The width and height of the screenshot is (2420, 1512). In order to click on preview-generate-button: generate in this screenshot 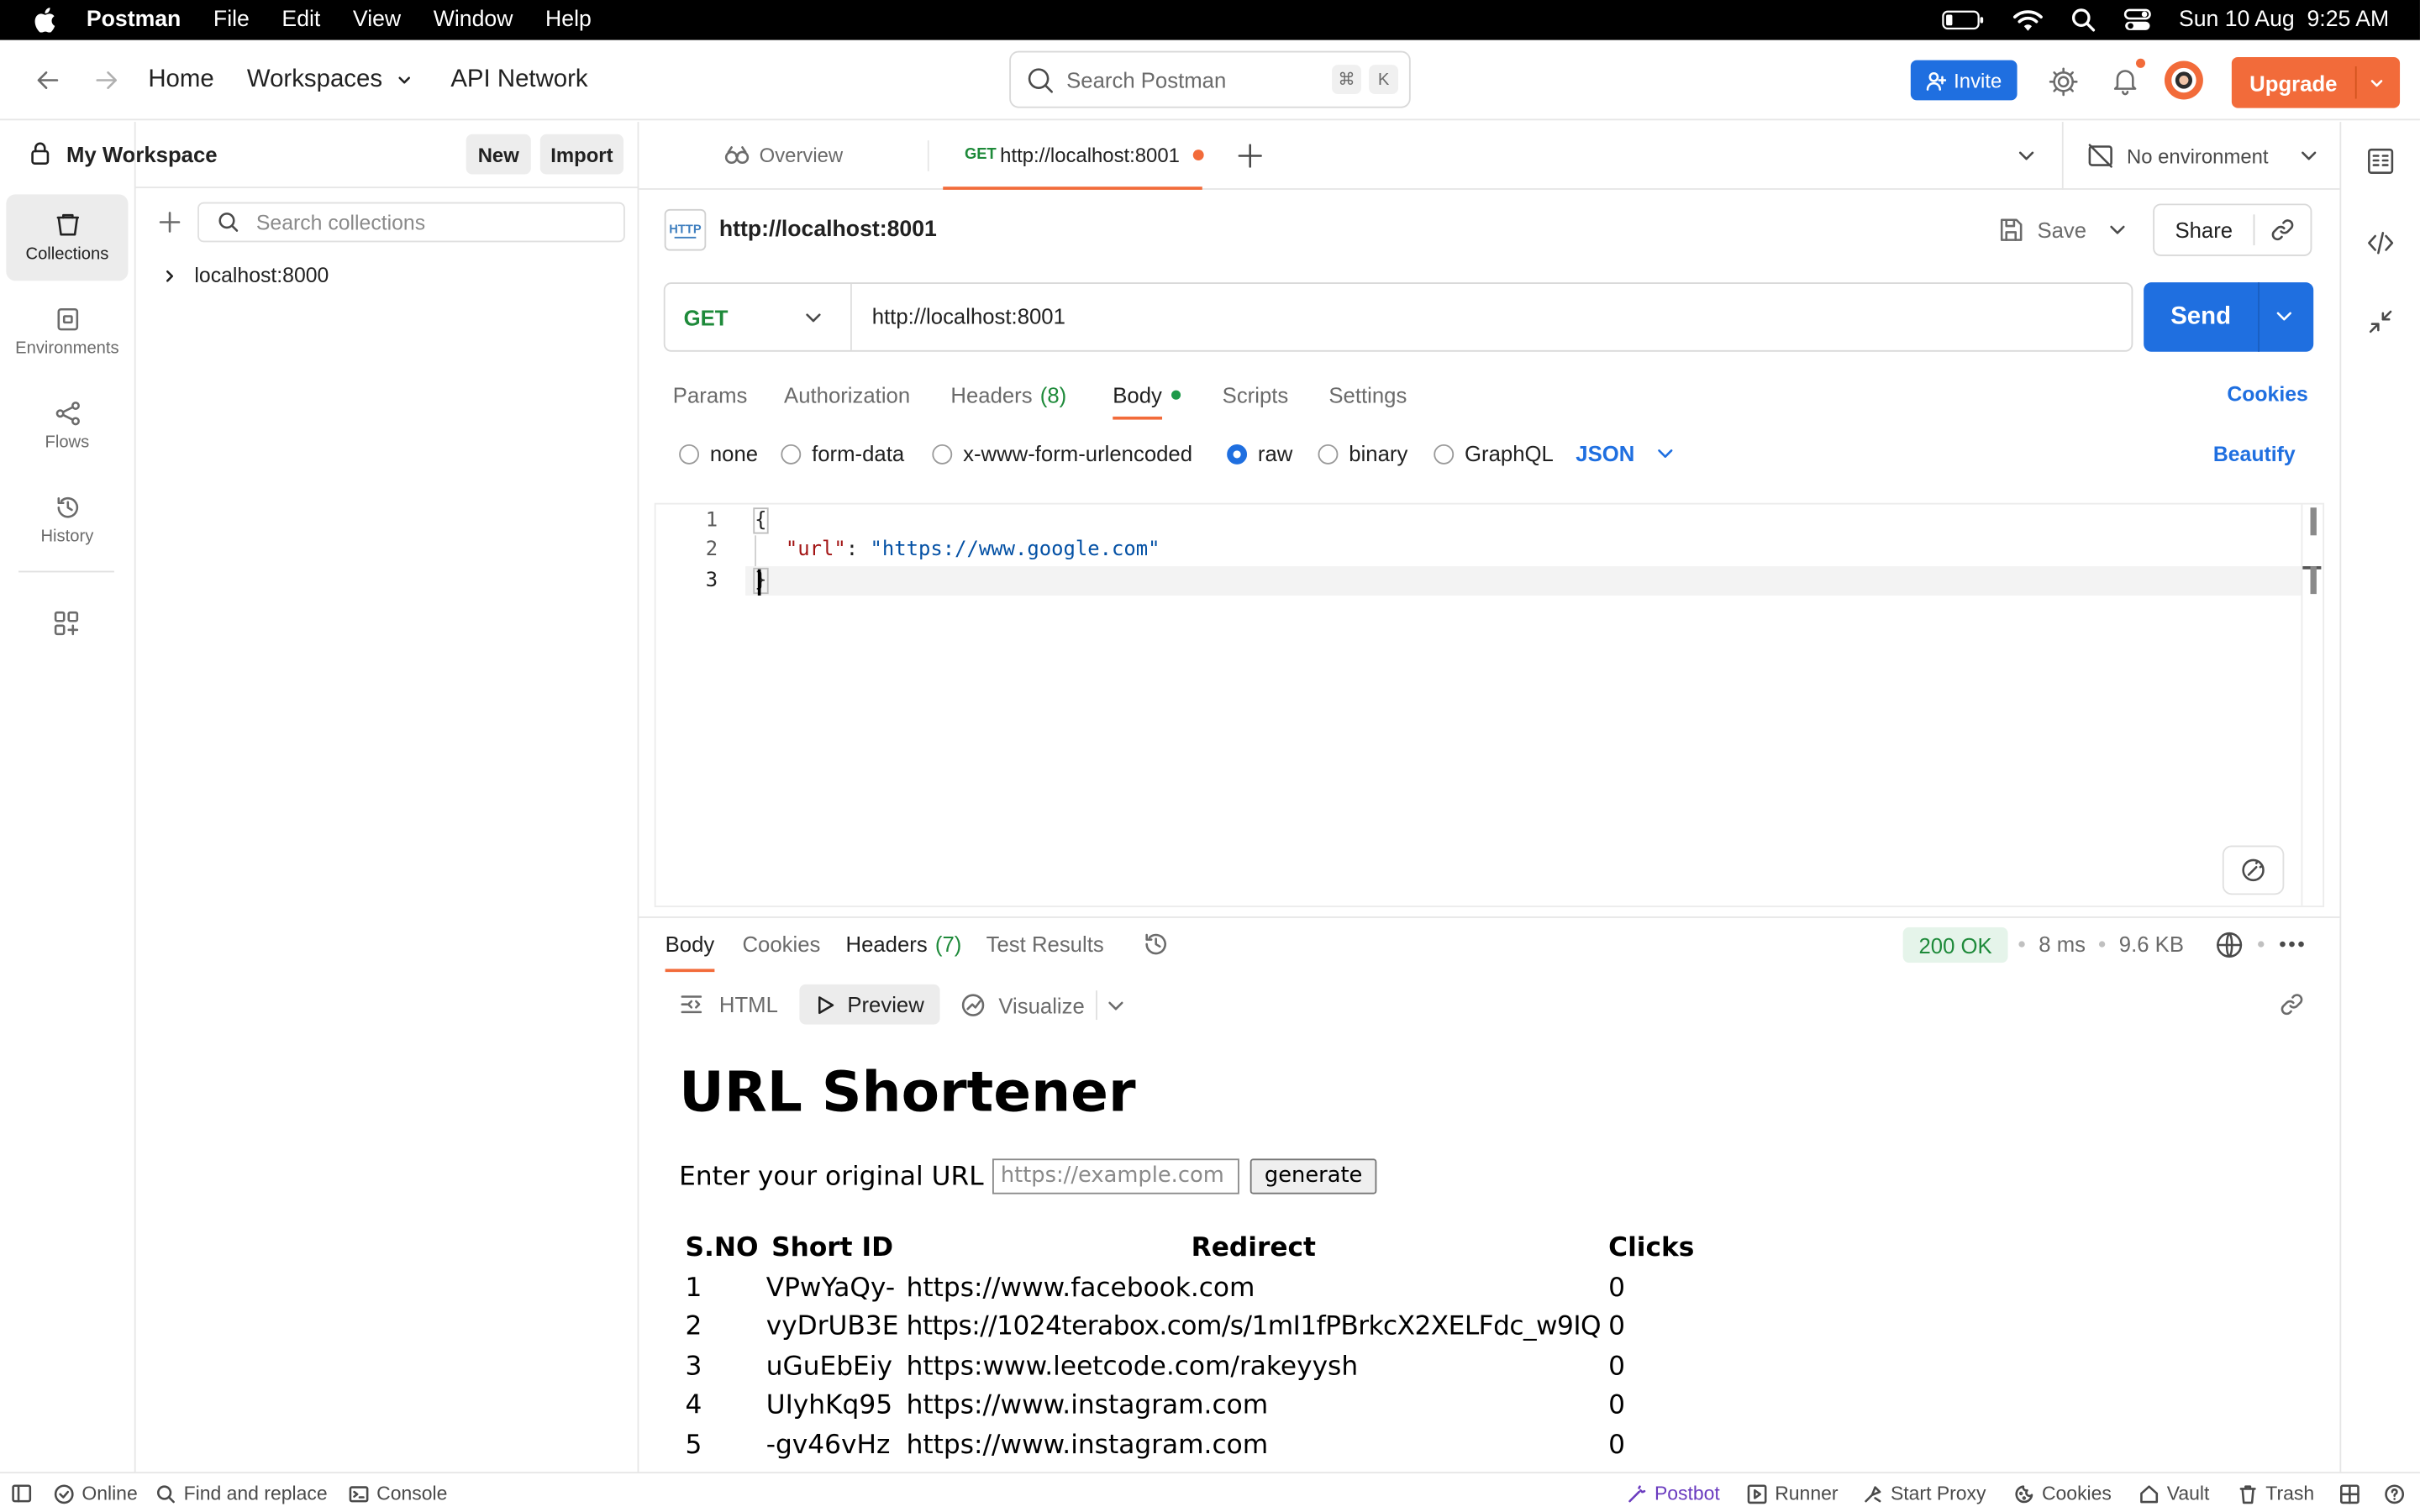, I will do `click(1313, 1176)`.